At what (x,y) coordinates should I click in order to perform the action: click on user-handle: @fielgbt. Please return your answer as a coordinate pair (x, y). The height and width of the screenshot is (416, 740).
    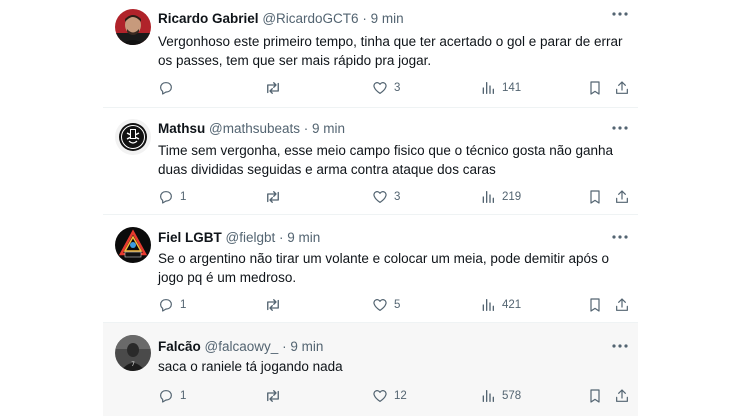
    Looking at the image, I should click on (251, 237).